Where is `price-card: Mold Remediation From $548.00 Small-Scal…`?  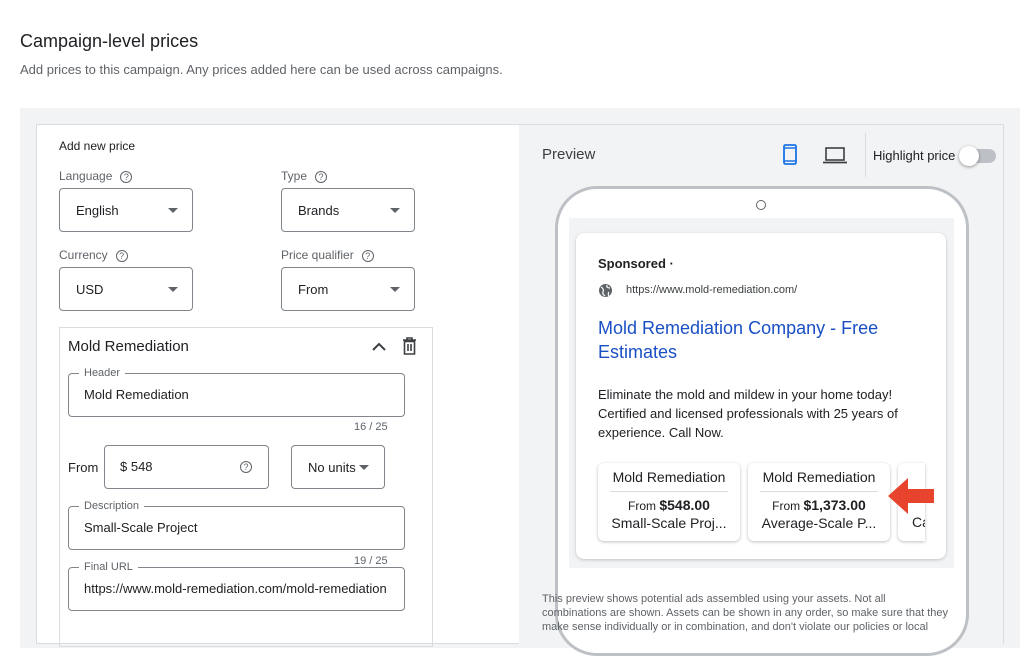
price-card: Mold Remediation From $548.00 Small-Scal… is located at coordinates (669, 502).